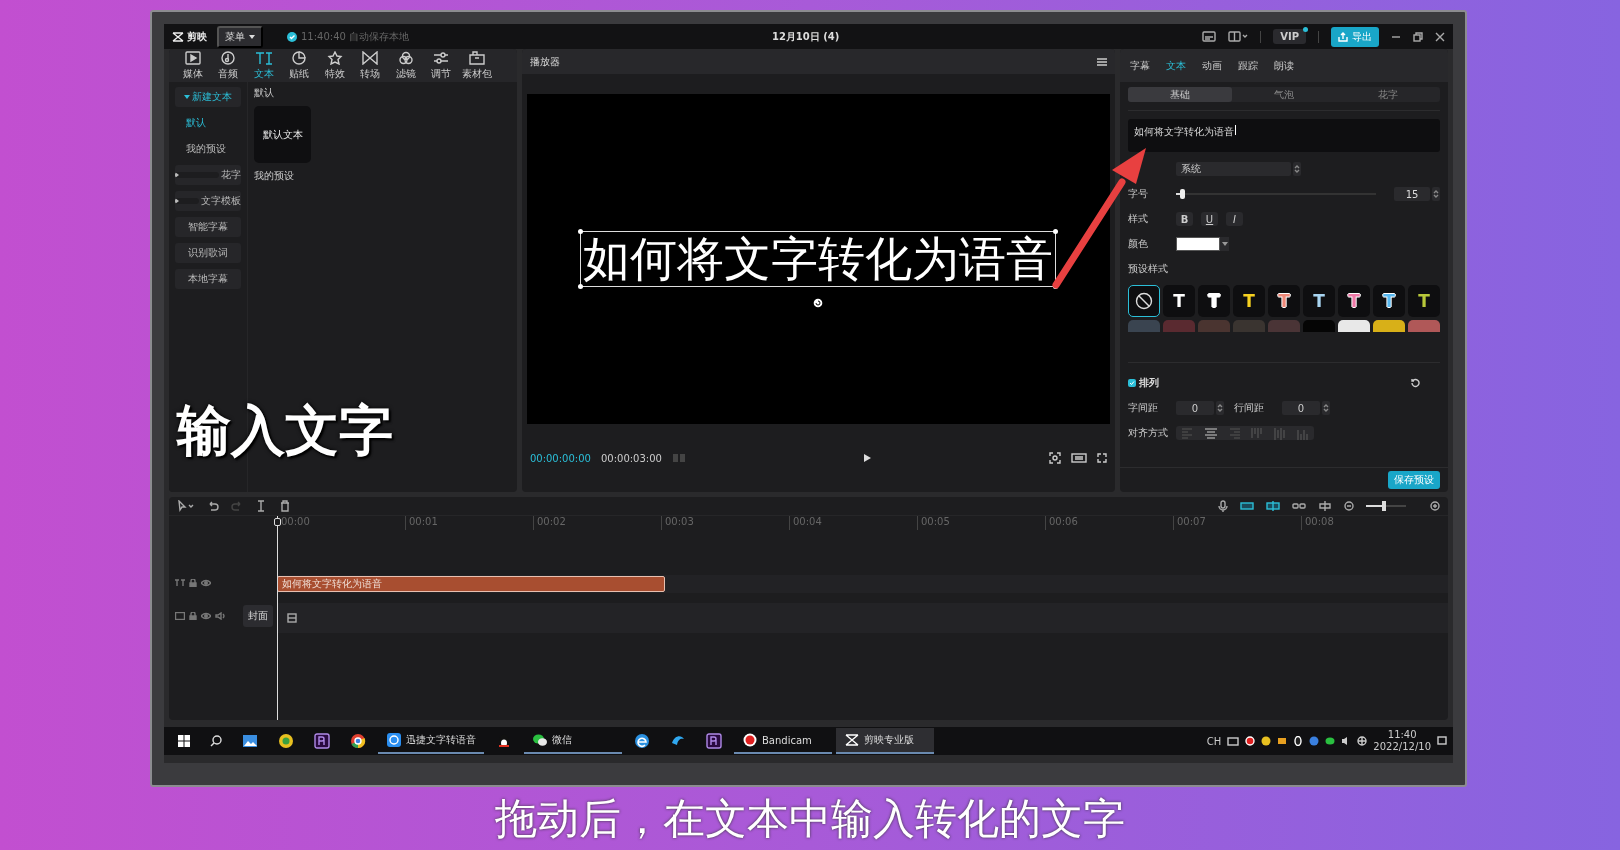 This screenshot has width=1620, height=850. Describe the element at coordinates (1284, 94) in the screenshot. I see `subtab: 气泡` at that location.